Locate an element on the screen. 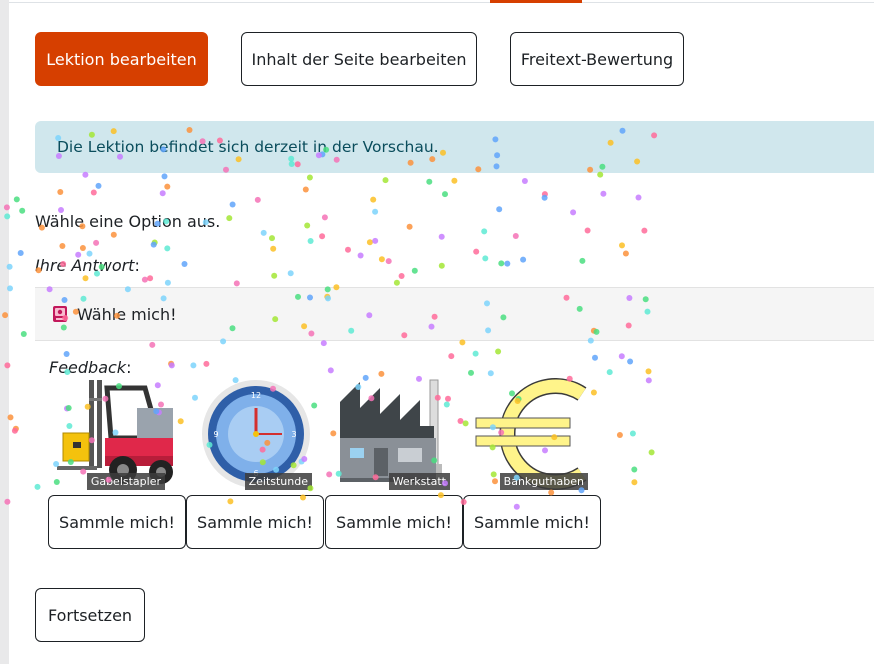 This screenshot has width=874, height=664. collect-factory-button: Sammle mich! is located at coordinates (394, 522).